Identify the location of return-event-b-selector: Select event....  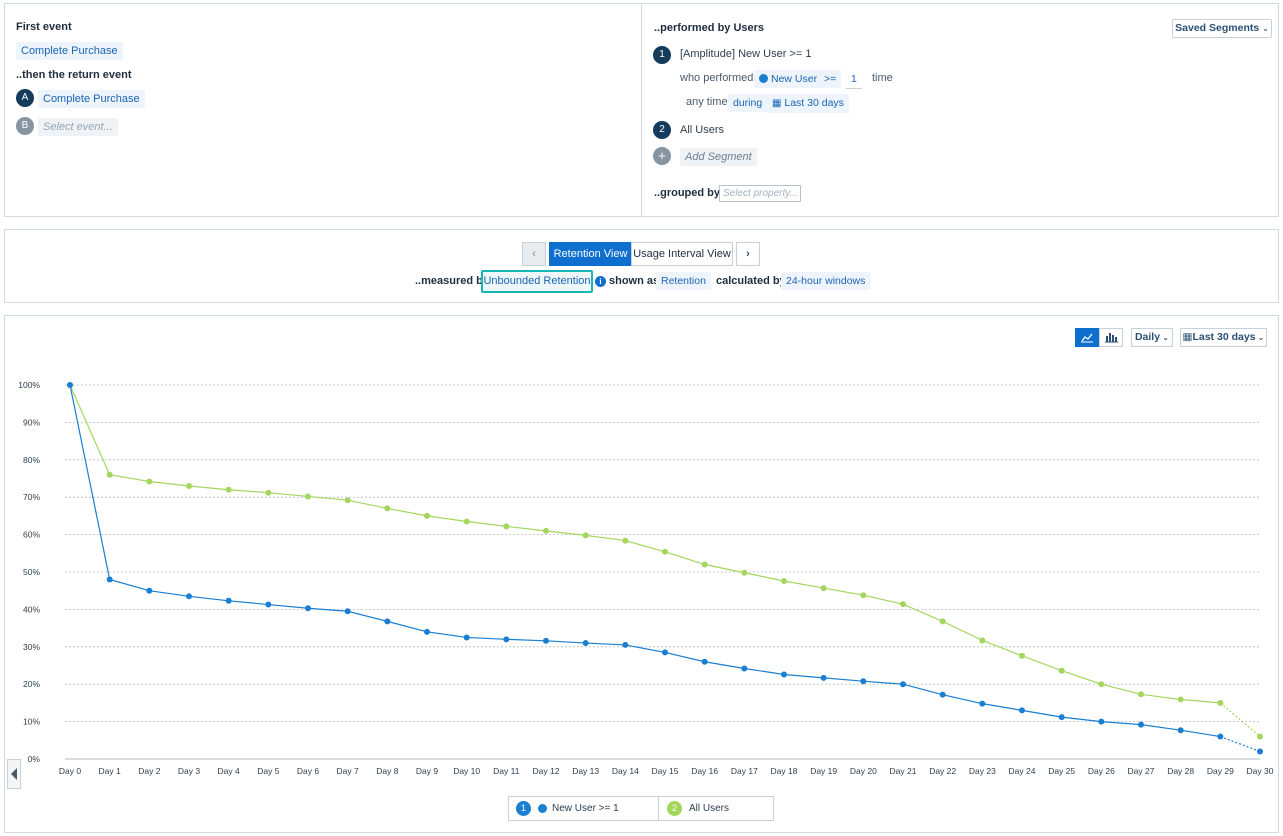
(78, 127).